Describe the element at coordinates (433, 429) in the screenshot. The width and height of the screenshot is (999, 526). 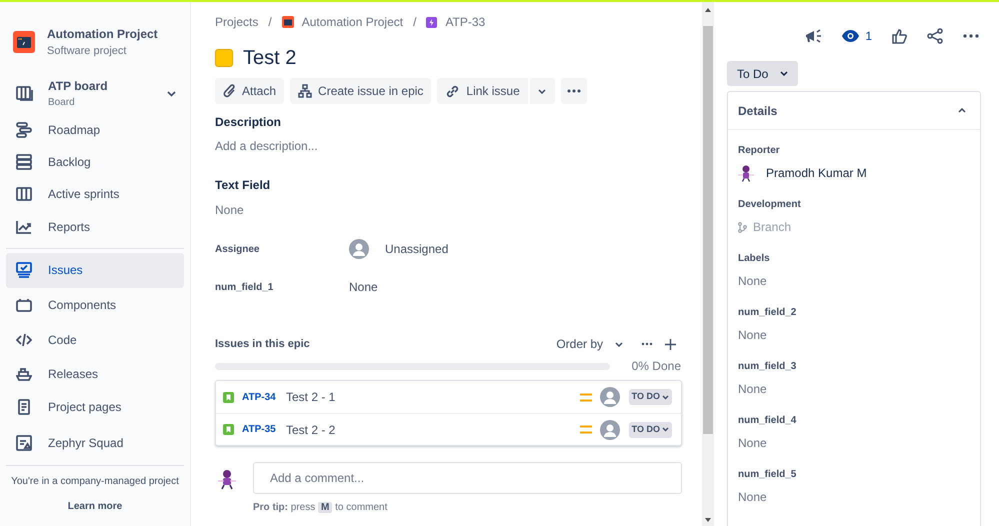
I see `issue-summary: Test 2 - 2` at that location.